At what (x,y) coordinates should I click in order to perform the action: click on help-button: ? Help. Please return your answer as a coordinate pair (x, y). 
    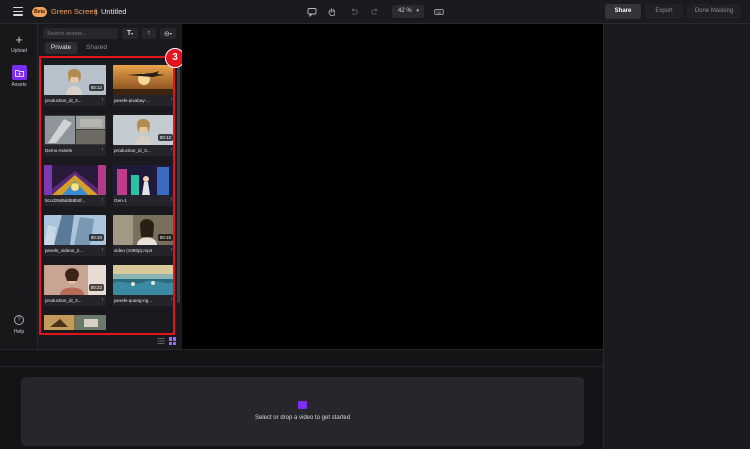
    Looking at the image, I should click on (19, 325).